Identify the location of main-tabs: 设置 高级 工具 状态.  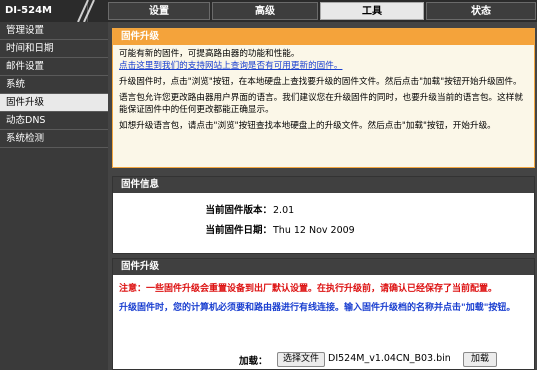
(322, 11).